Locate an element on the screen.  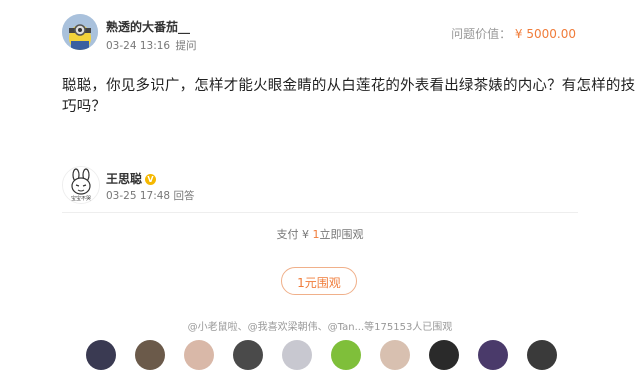
price-label: 问题价值： is located at coordinates (481, 34).